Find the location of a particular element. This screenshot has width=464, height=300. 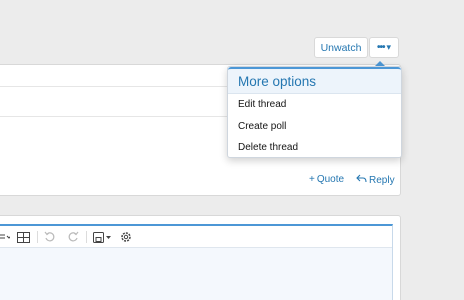

undo-icon is located at coordinates (50, 237).